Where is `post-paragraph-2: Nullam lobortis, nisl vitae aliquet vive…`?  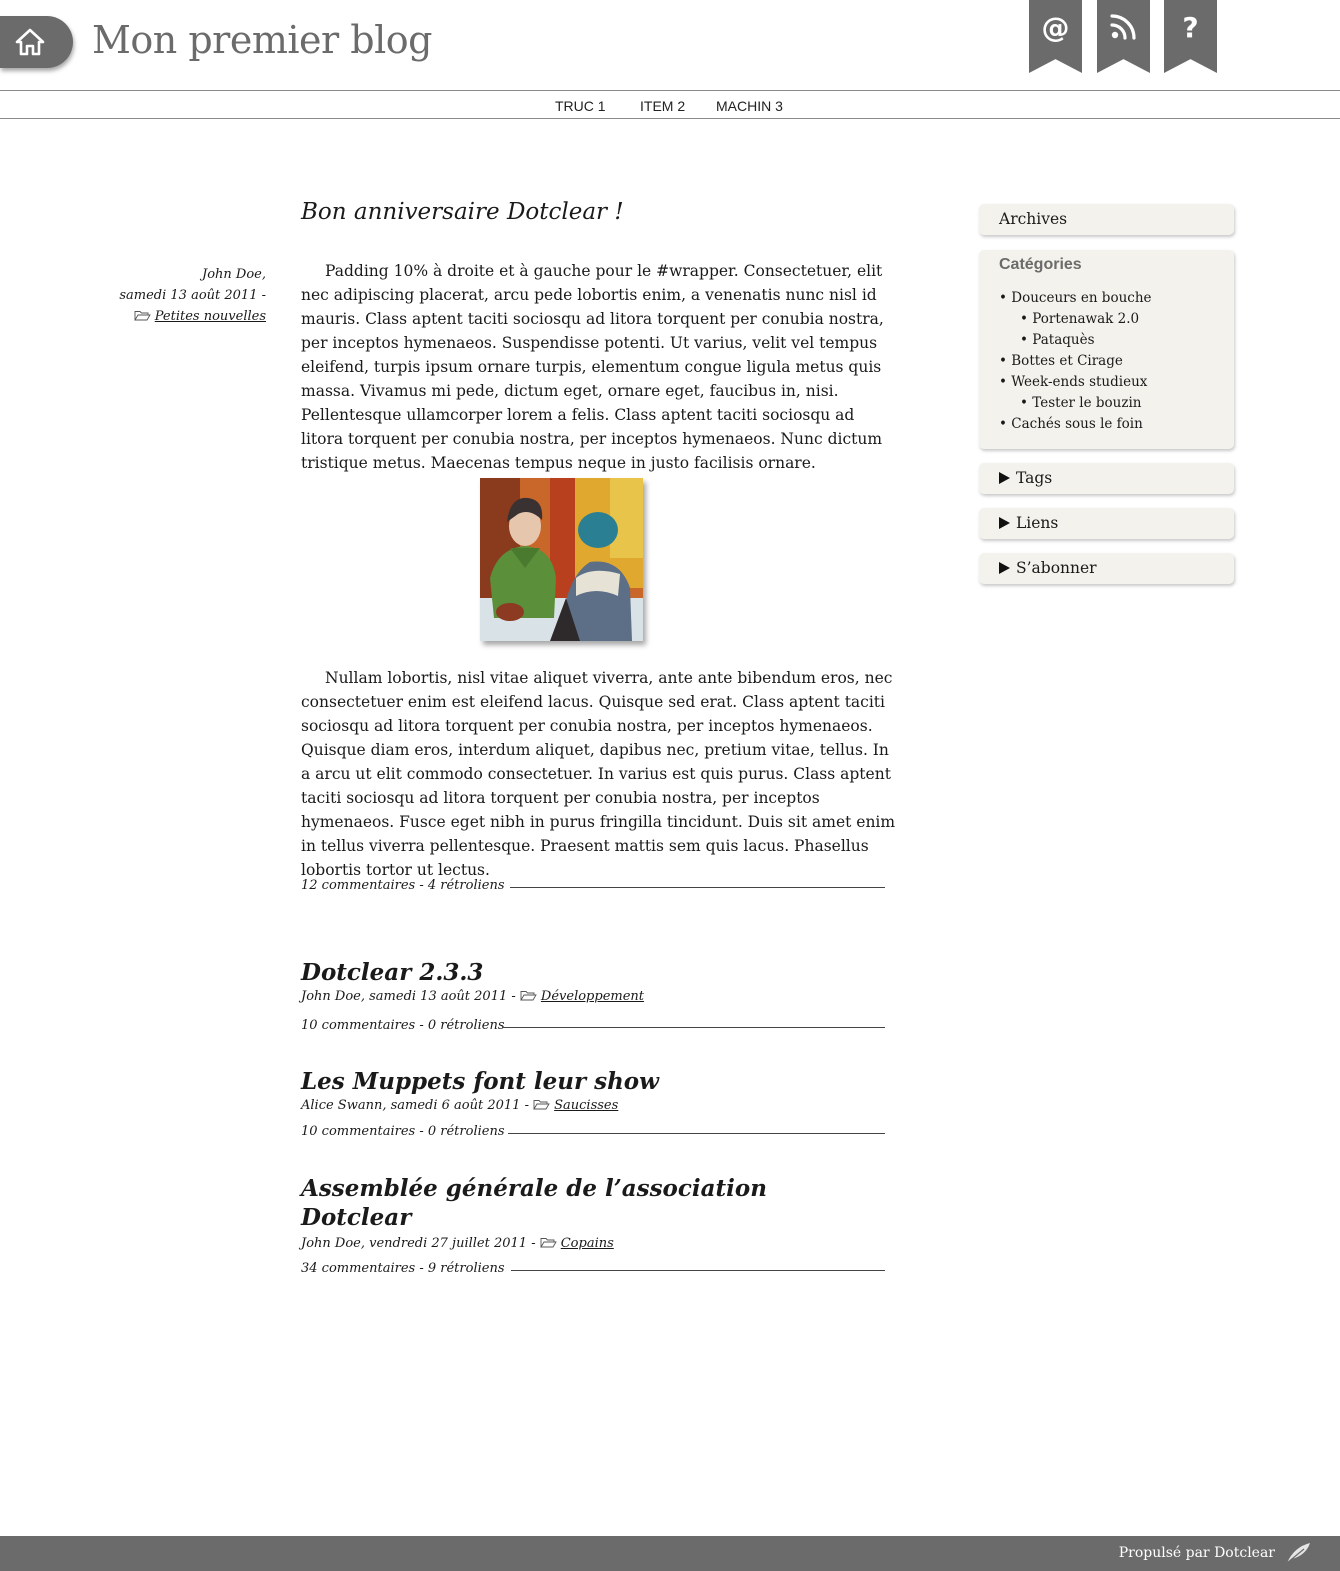
post-paragraph-2: Nullam lobortis, nisl vitae aliquet vive… is located at coordinates (598, 774).